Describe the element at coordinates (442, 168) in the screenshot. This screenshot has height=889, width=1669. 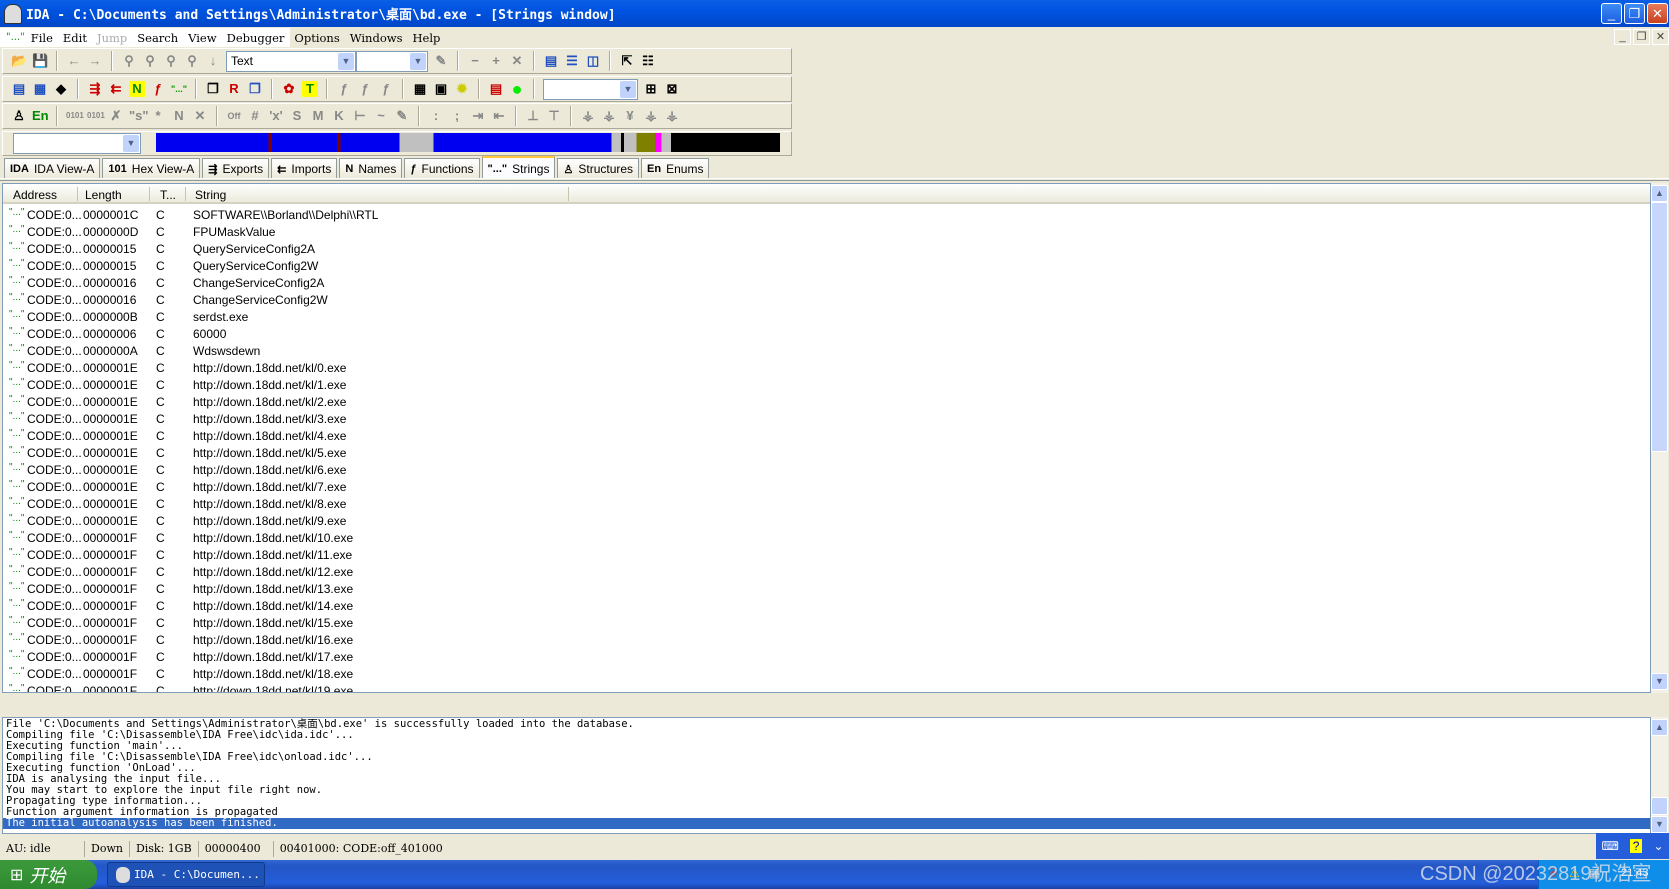
I see `tab-functions: ƒ Functions` at that location.